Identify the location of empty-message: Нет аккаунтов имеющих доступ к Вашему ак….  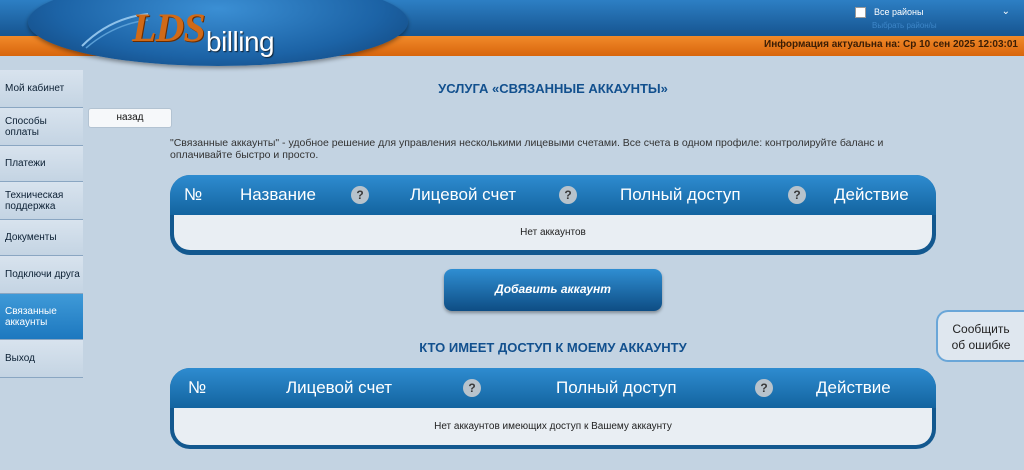
(553, 426).